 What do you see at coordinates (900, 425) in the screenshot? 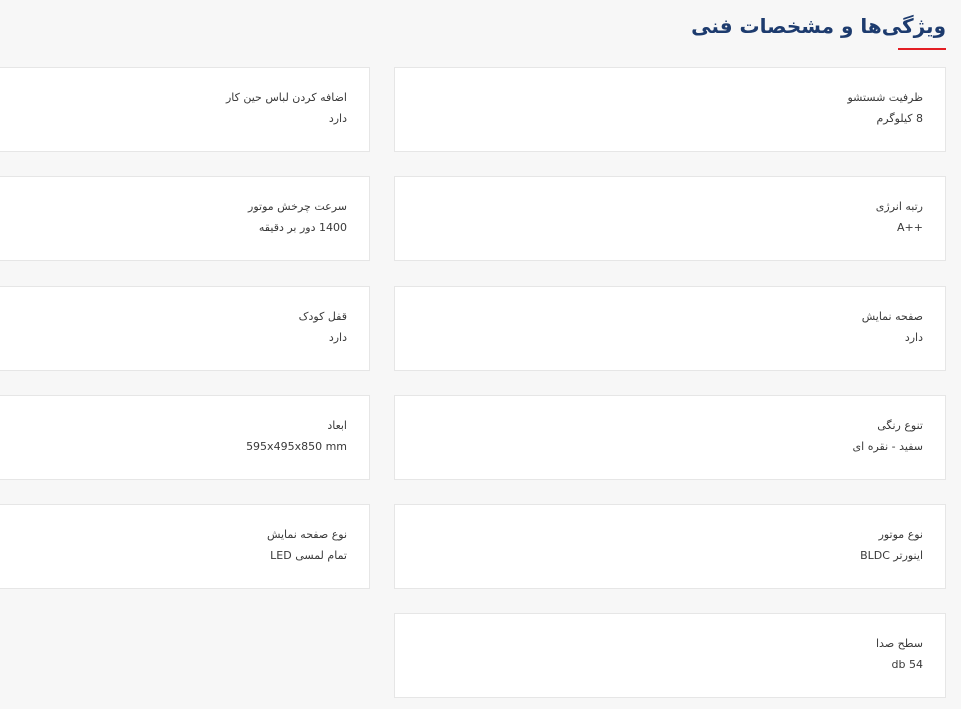
I see `spec-label: تنوع رنگی` at bounding box center [900, 425].